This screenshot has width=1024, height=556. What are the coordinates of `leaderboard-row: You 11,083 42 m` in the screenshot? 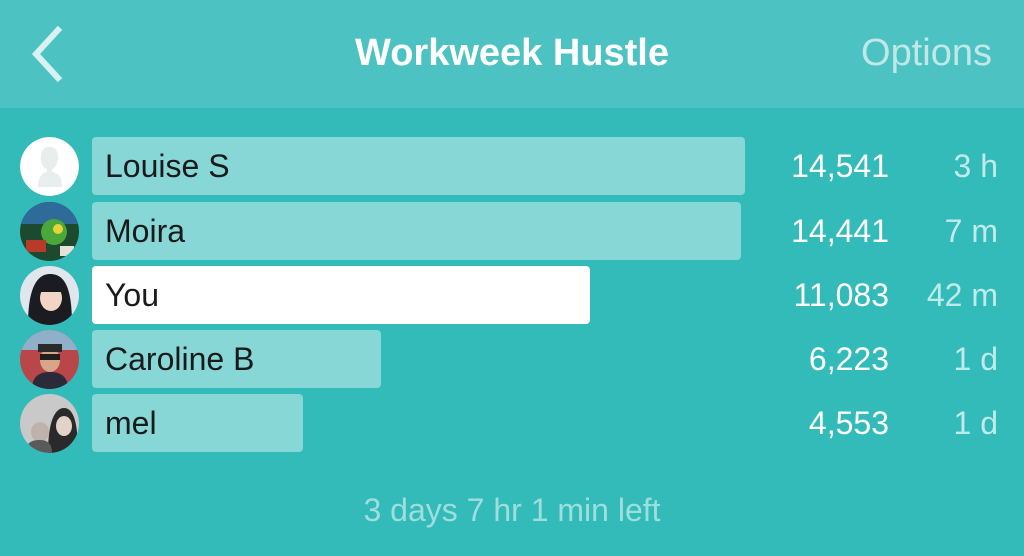 It's located at (512, 296).